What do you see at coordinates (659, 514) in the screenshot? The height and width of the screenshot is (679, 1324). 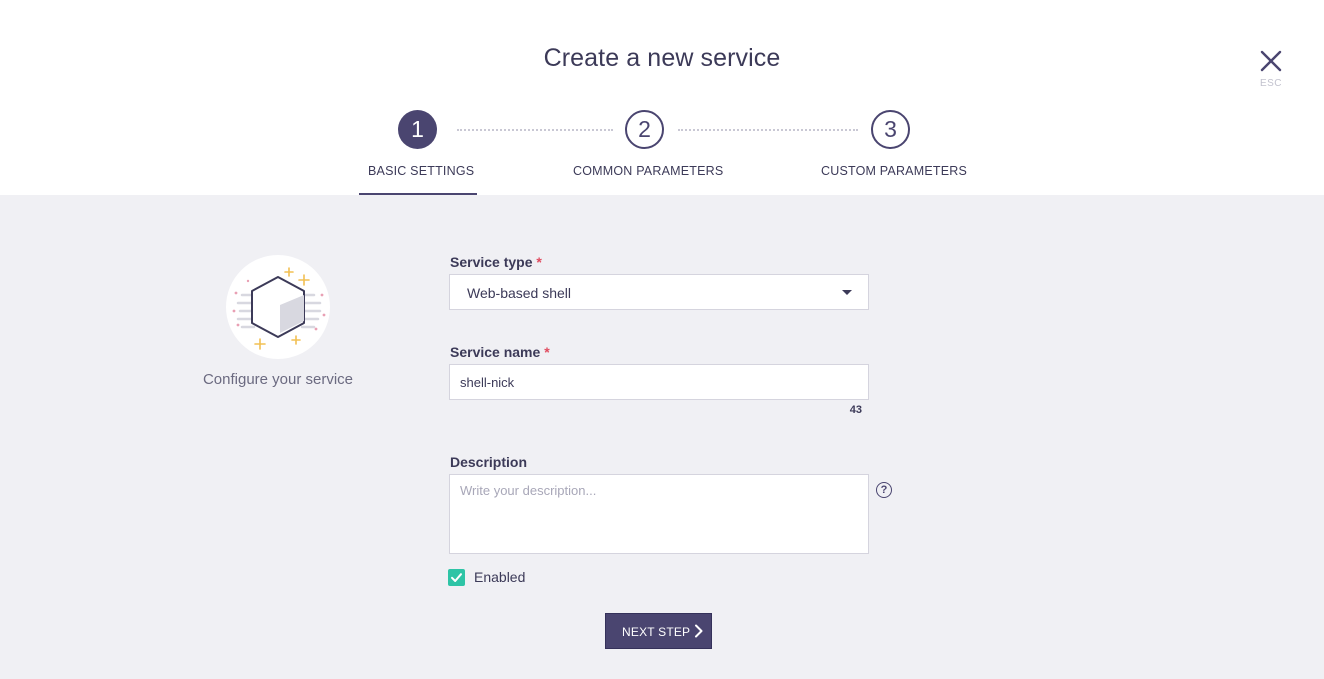 I see `description-textarea` at bounding box center [659, 514].